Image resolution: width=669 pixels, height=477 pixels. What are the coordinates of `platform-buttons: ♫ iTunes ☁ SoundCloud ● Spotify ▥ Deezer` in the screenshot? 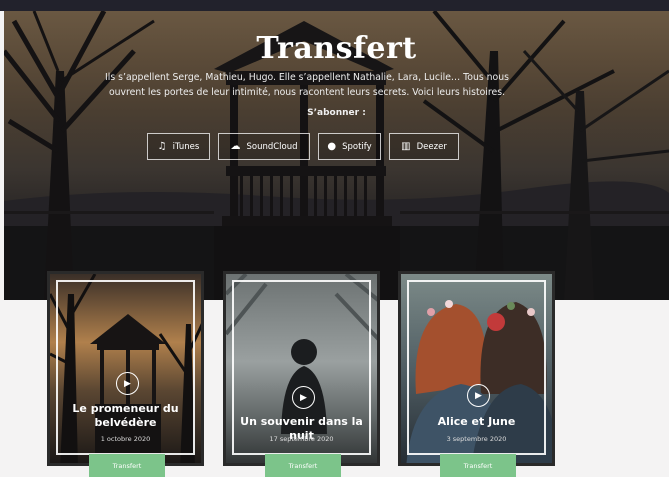 It's located at (303, 146).